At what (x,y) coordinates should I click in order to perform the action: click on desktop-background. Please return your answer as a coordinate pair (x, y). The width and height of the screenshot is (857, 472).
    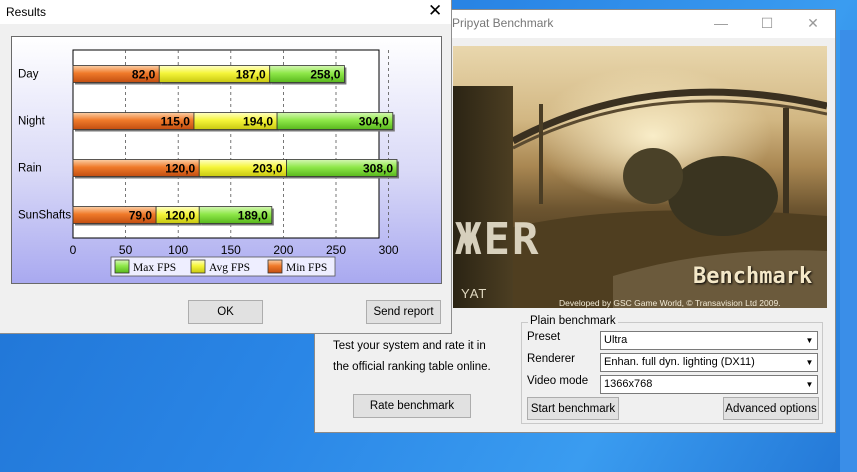
    Looking at the image, I should click on (848, 251).